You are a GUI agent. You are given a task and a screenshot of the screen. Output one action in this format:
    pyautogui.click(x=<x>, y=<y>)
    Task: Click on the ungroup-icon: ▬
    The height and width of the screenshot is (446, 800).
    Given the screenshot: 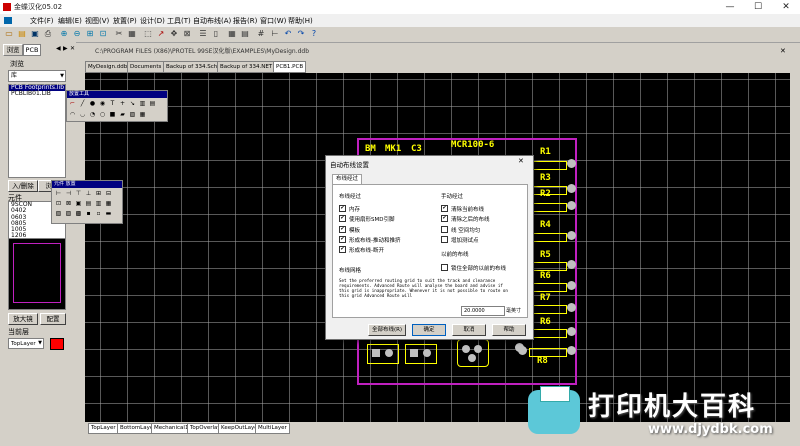 What is the action you would take?
    pyautogui.click(x=108, y=213)
    